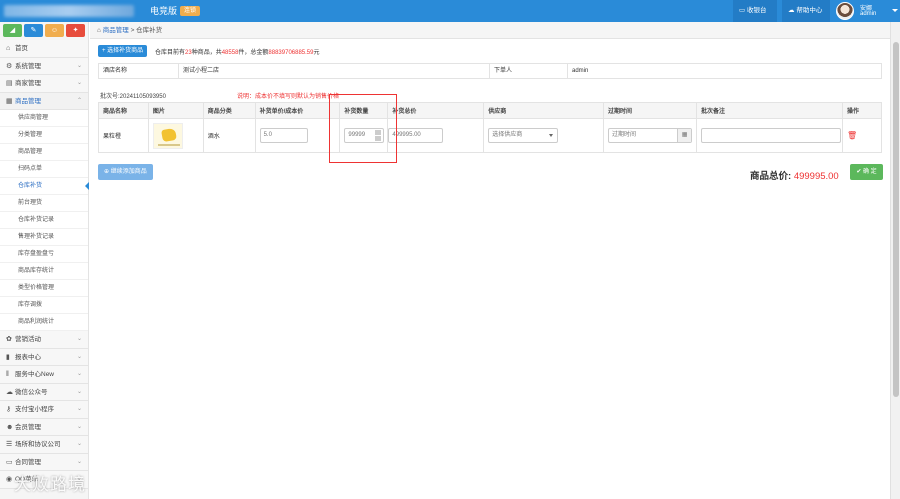 This screenshot has width=900, height=499. Describe the element at coordinates (755, 11) in the screenshot. I see `cash-register-button: ▭ 收银台` at that location.